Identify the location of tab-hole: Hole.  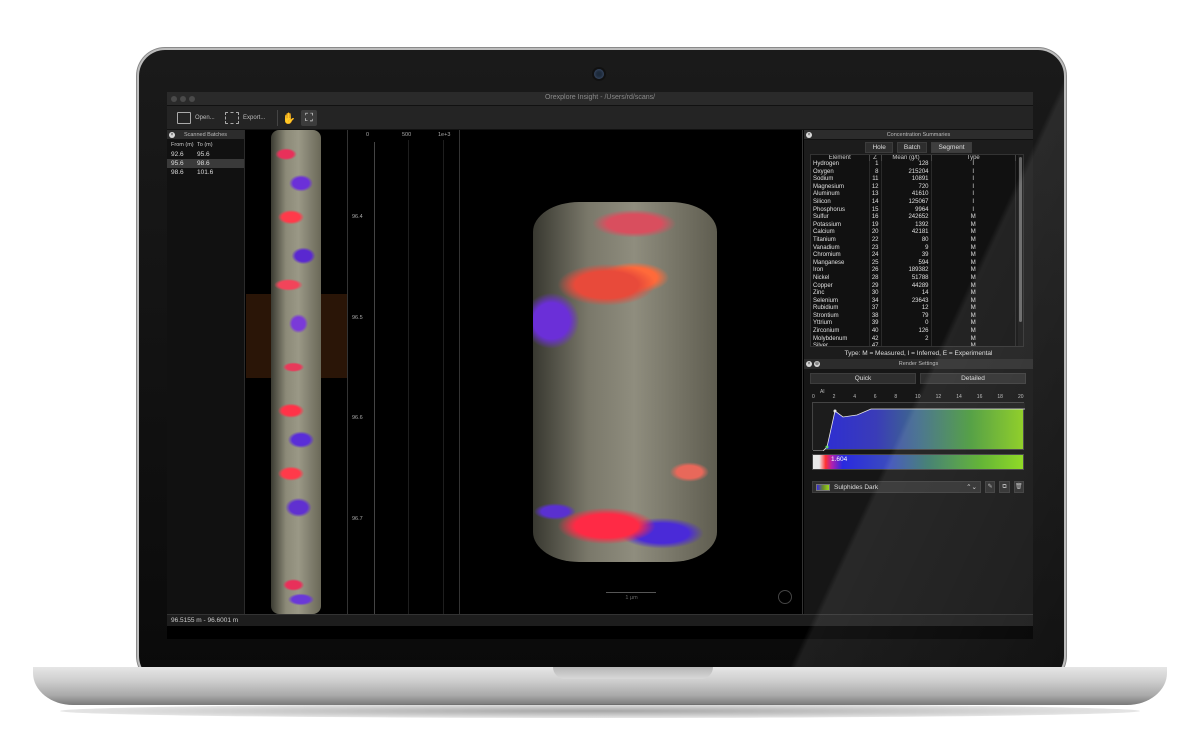
(879, 147).